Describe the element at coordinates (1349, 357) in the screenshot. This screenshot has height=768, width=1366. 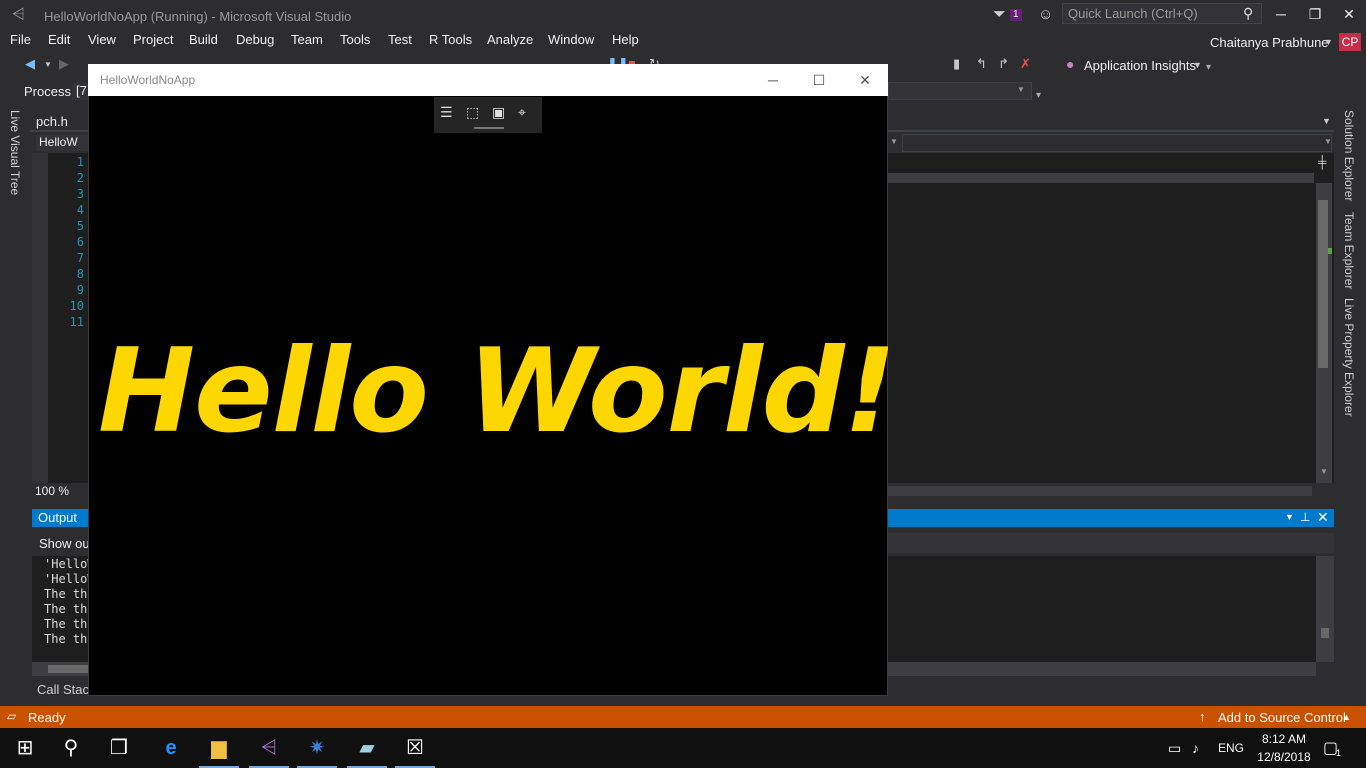
I see `live-property-explorer-tab: Live Property Explorer` at that location.